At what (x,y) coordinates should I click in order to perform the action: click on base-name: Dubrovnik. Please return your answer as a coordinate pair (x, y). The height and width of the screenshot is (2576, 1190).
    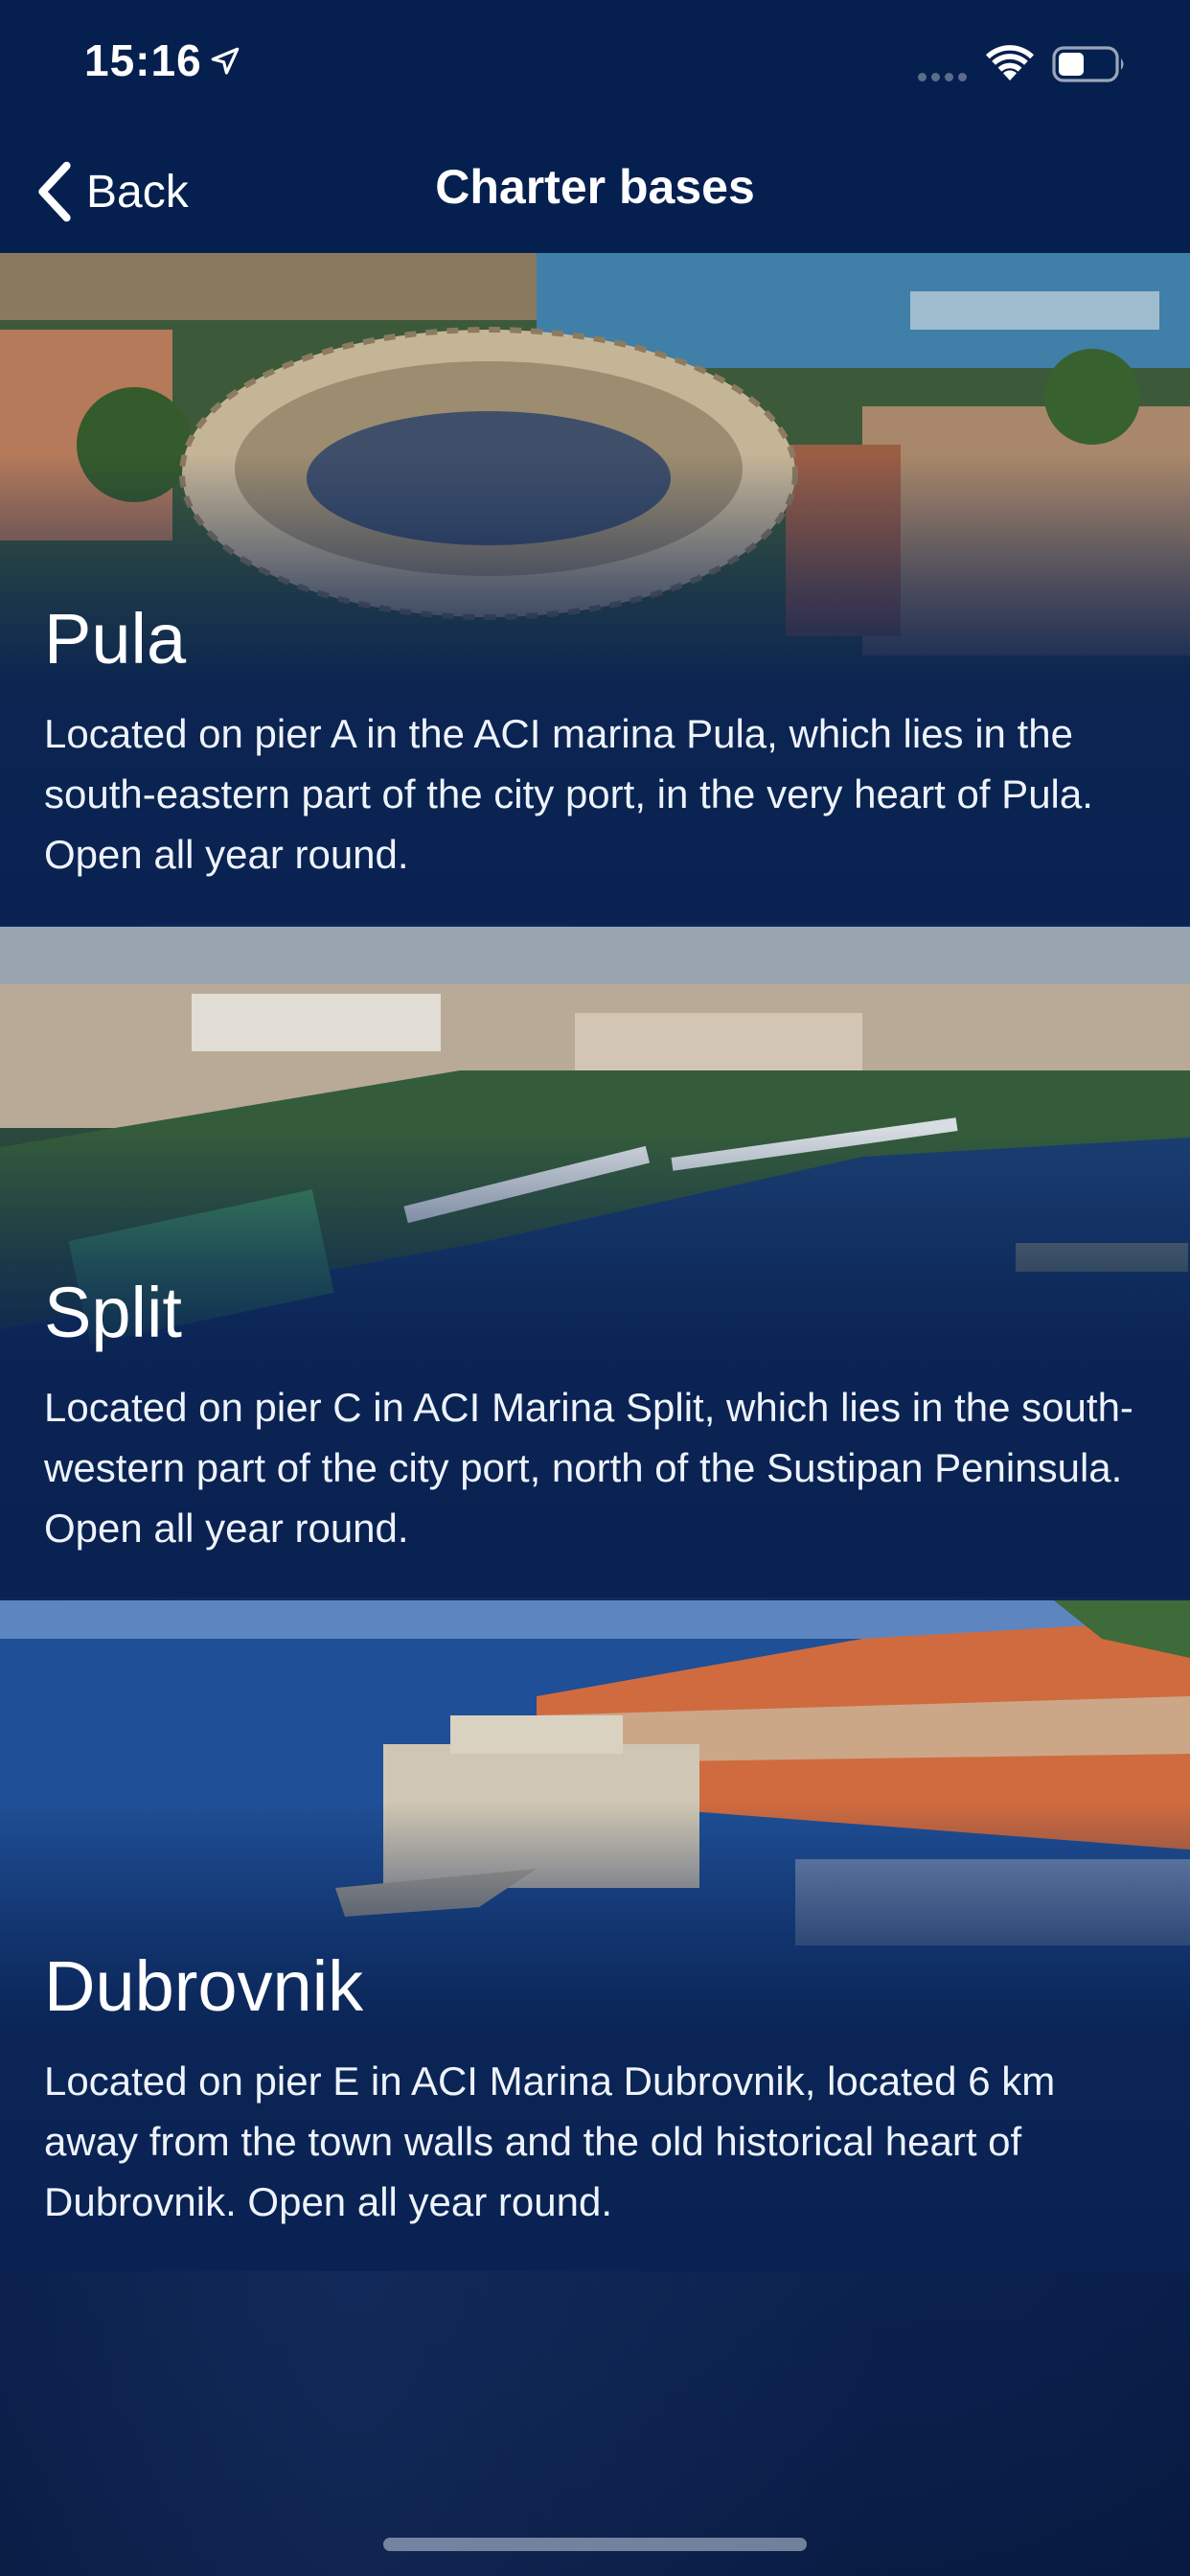
    Looking at the image, I should click on (204, 1986).